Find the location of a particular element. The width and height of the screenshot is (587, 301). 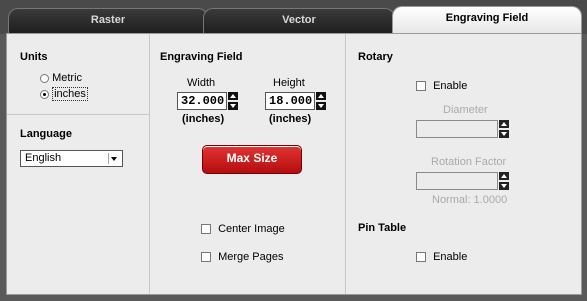

language-select: English is located at coordinates (71, 158).